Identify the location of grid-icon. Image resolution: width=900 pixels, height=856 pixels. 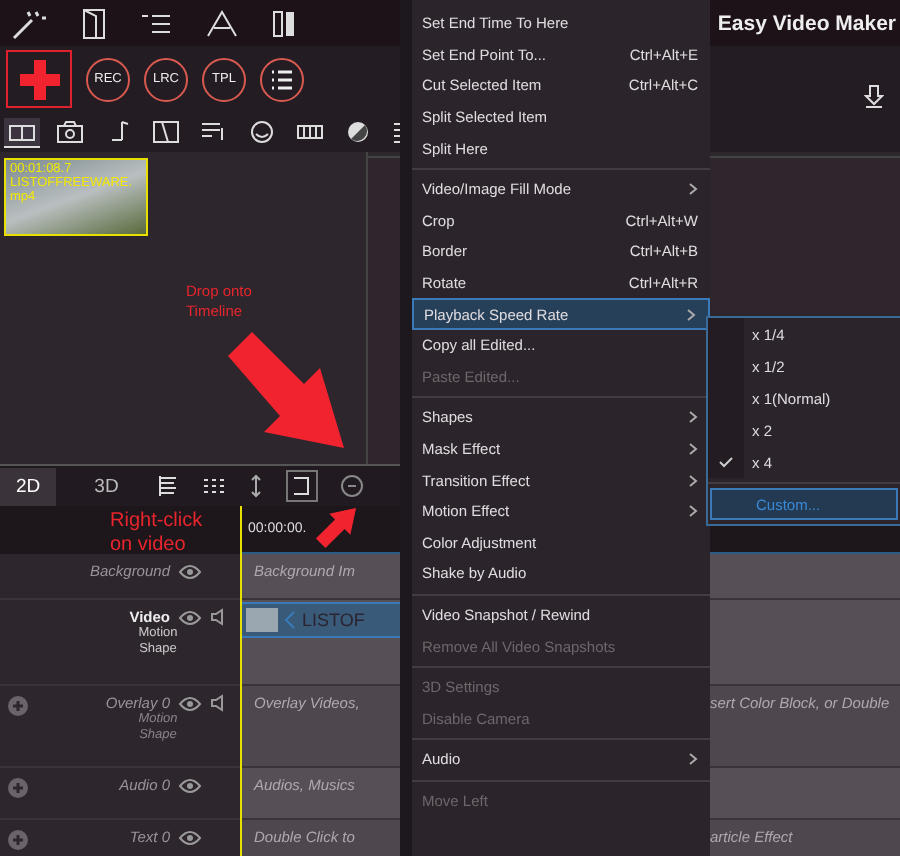
(214, 486).